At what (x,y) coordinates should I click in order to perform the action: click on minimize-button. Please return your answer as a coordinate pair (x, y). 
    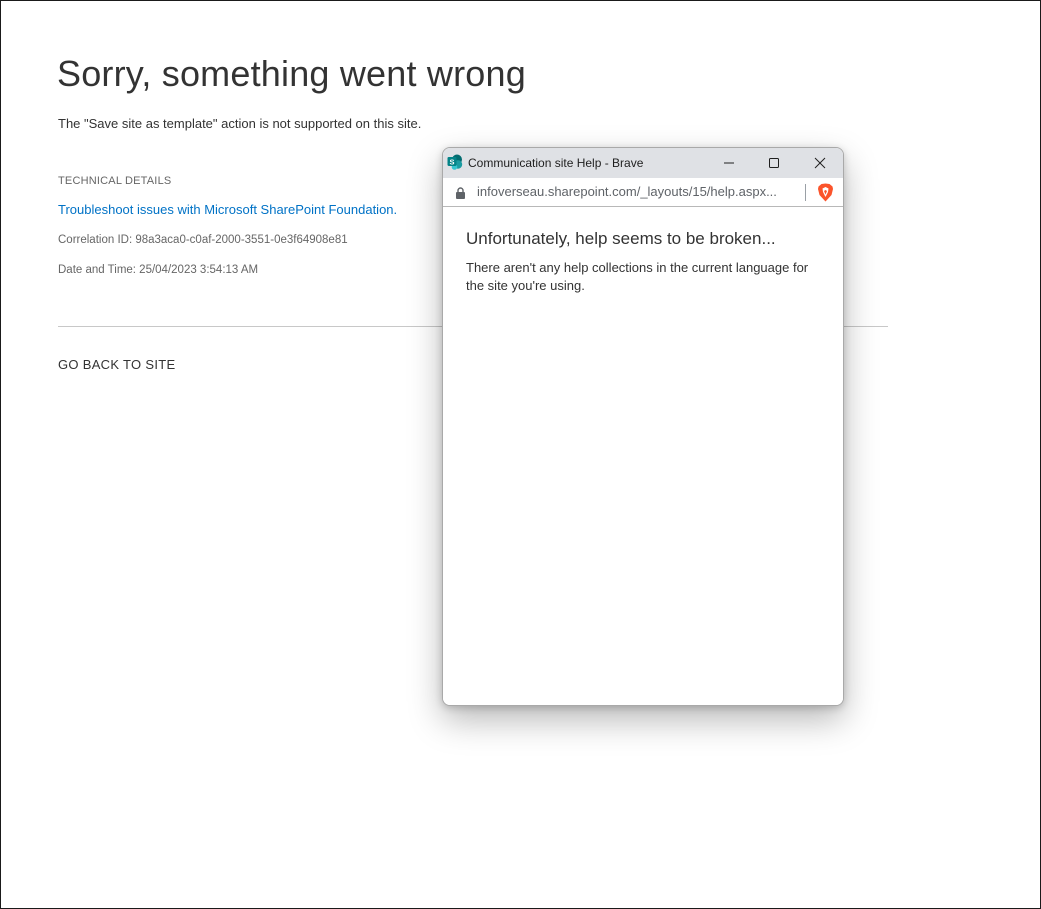
    Looking at the image, I should click on (729, 163).